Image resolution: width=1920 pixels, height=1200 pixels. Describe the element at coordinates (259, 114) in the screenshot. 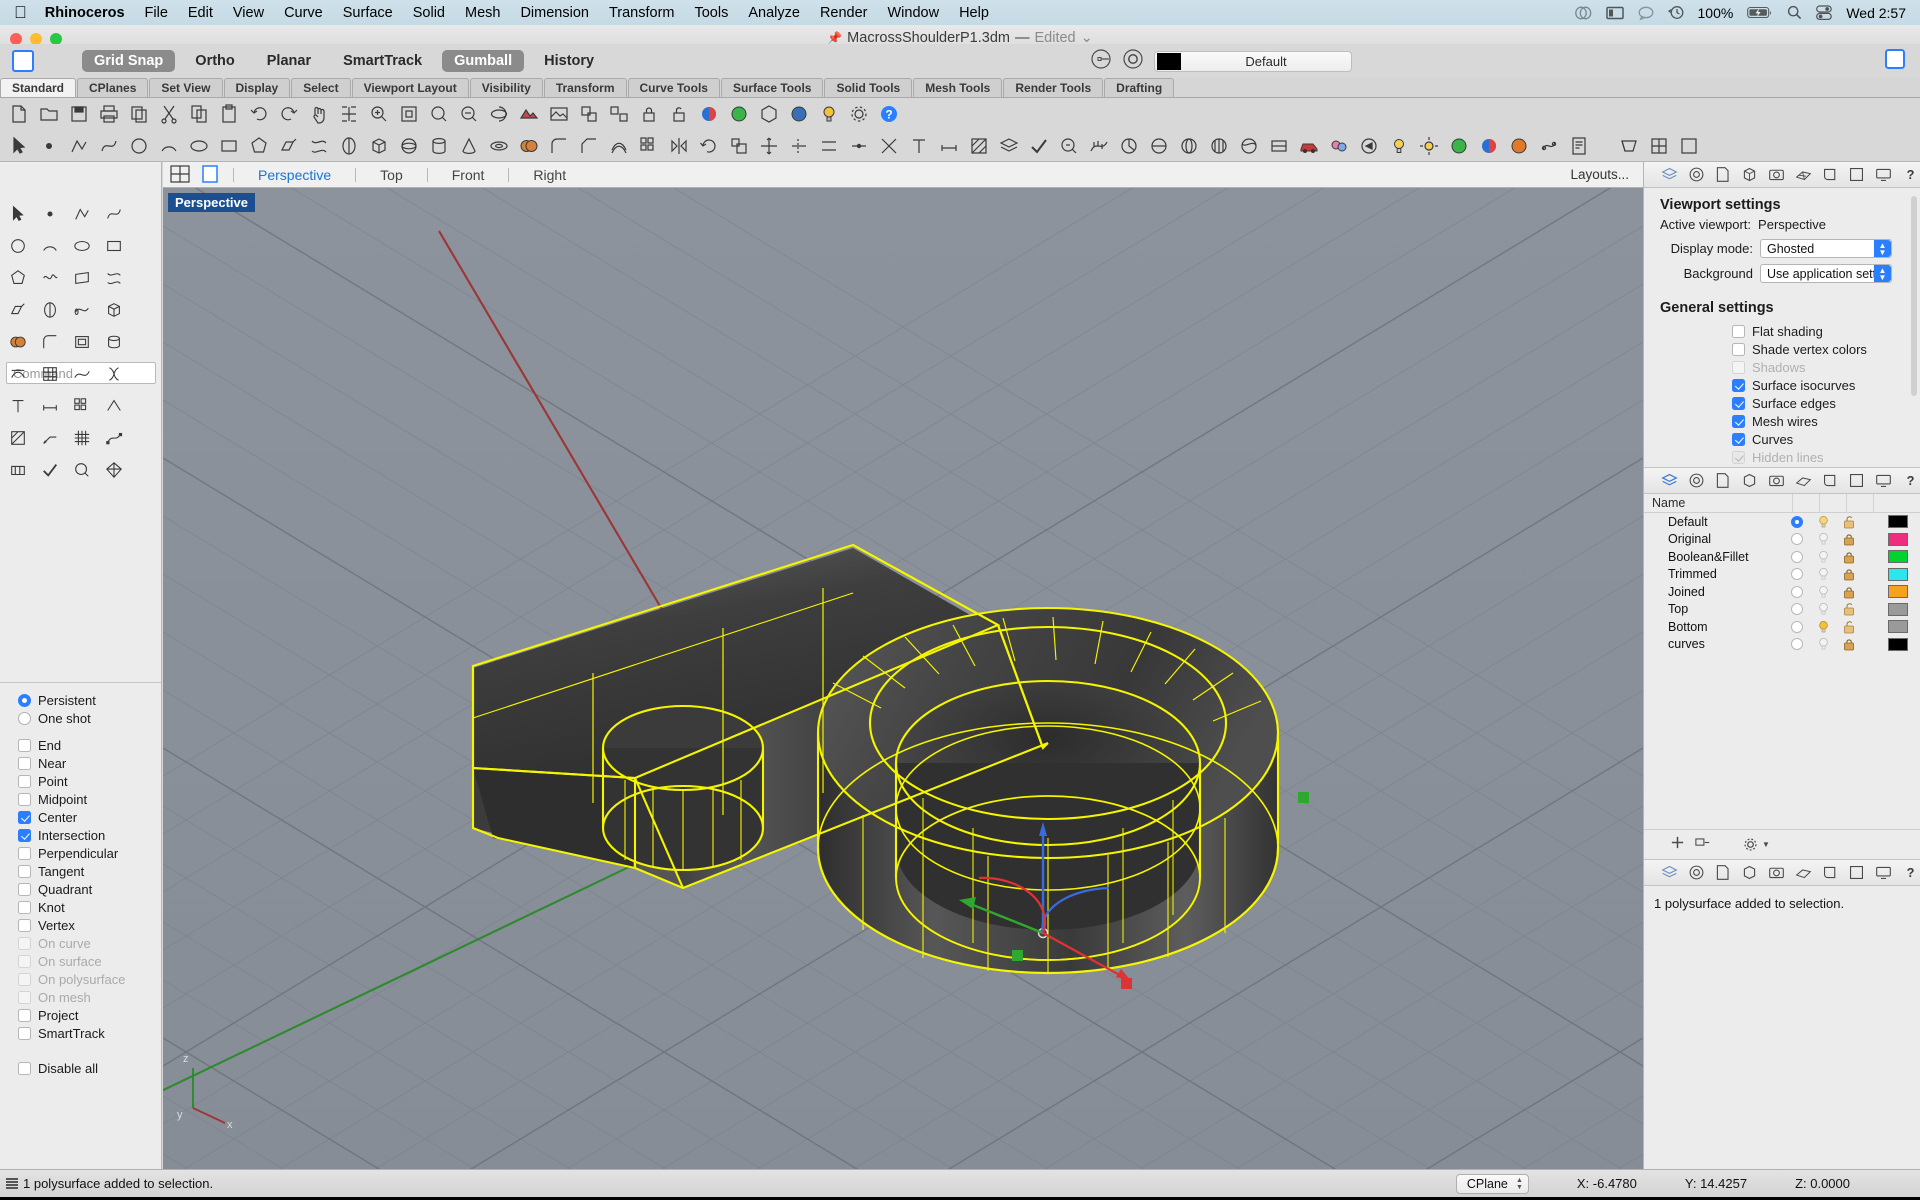

I see `undo-icon` at that location.